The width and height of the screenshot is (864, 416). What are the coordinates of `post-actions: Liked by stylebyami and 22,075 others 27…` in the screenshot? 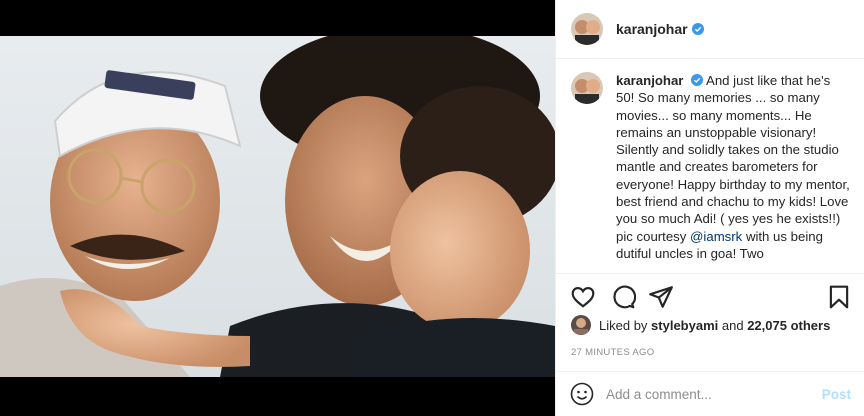 It's located at (710, 325).